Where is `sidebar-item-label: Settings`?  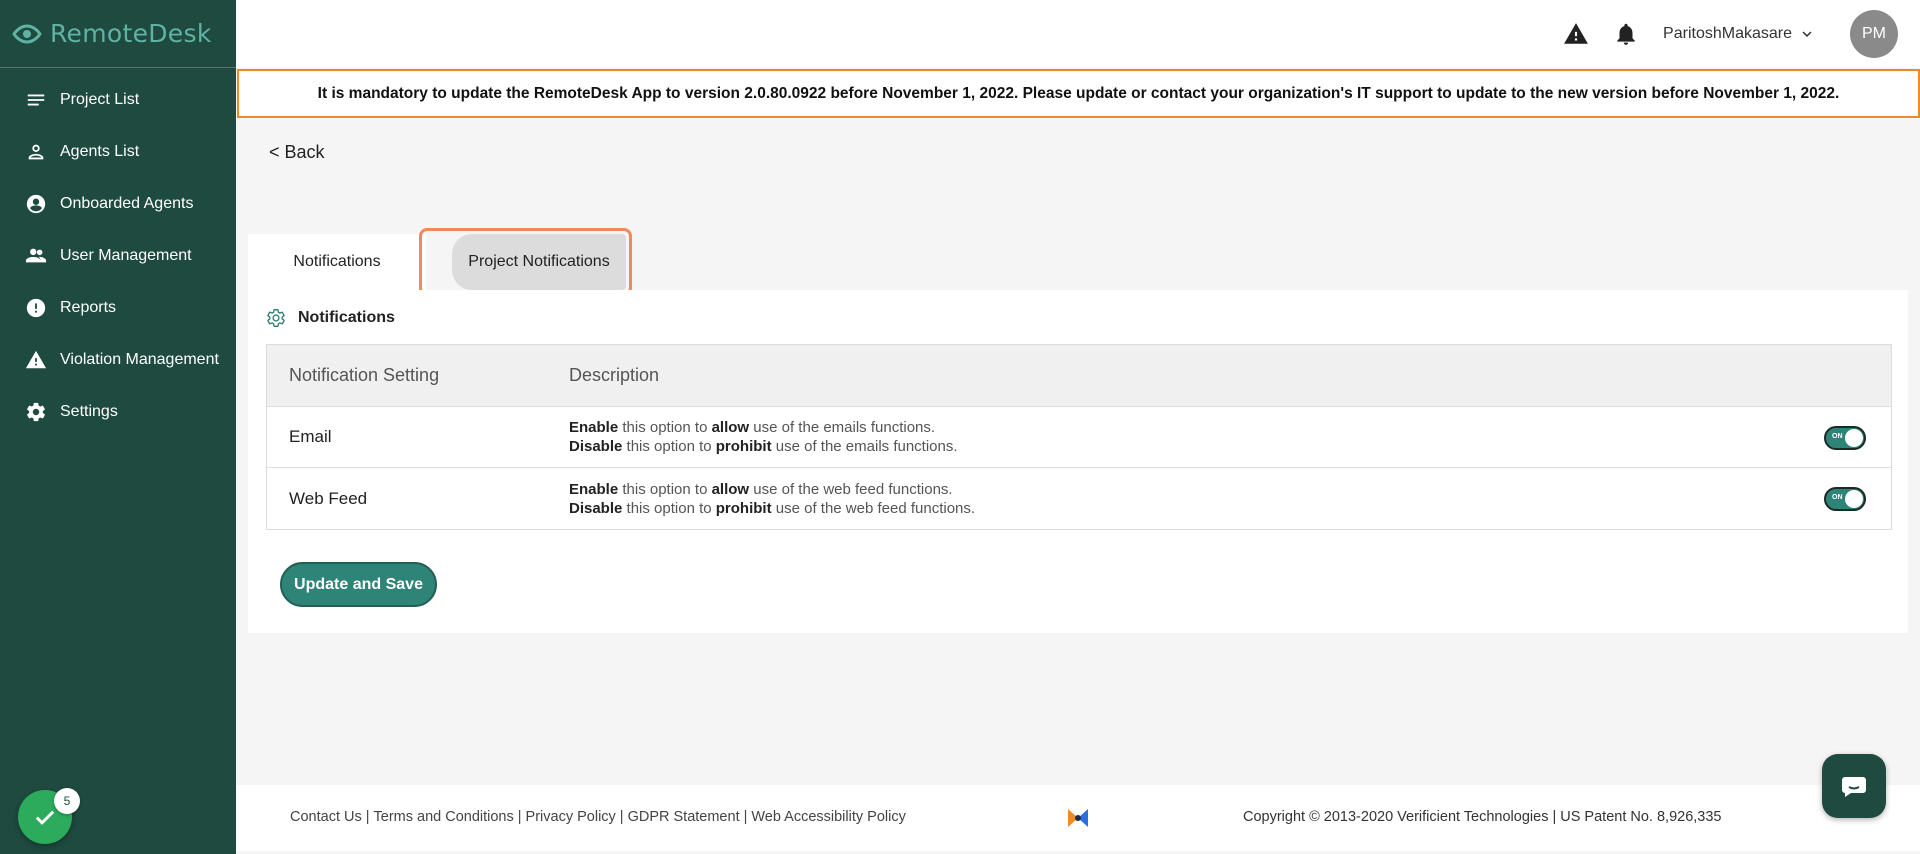
sidebar-item-label: Settings is located at coordinates (89, 411).